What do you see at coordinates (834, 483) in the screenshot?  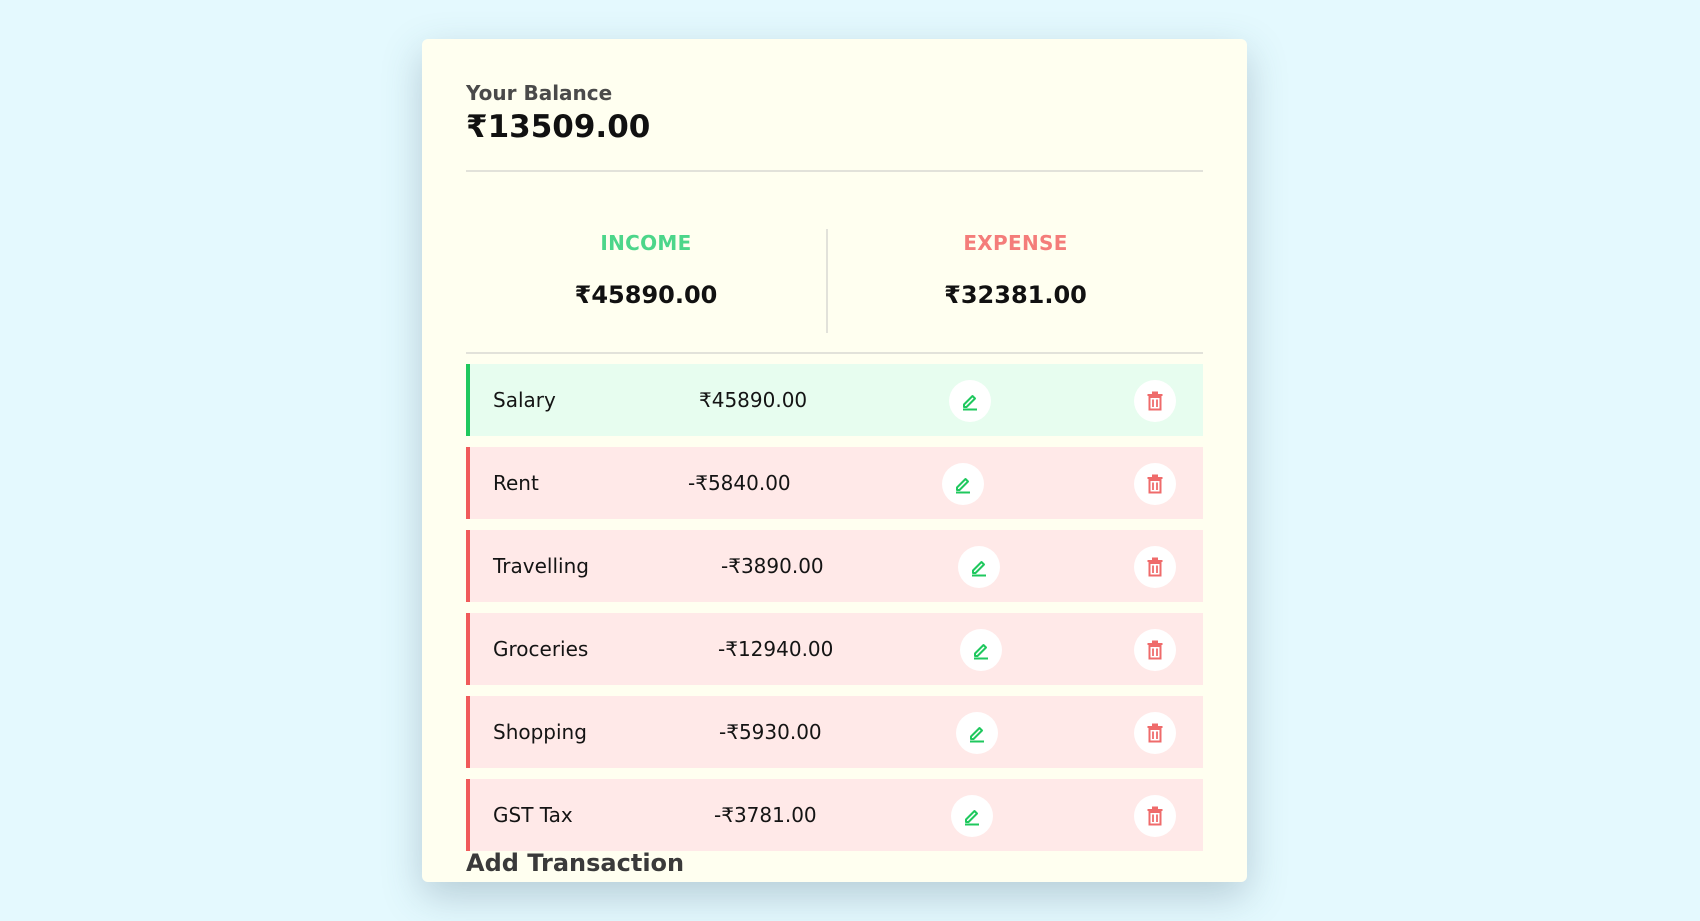 I see `transaction-row: Rent -₹5840.00` at bounding box center [834, 483].